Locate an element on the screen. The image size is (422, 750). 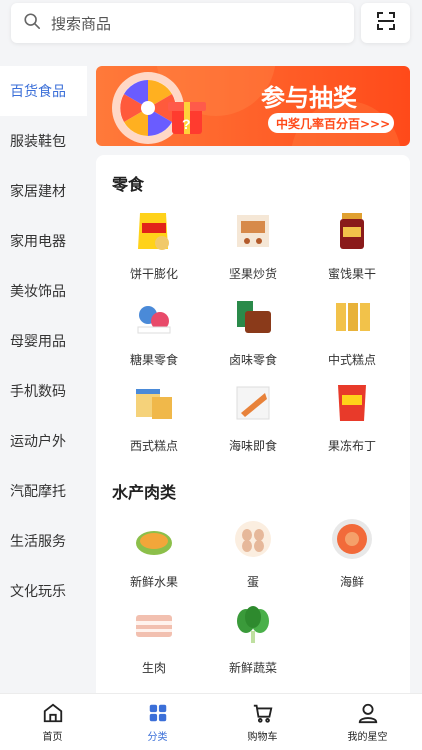
banner-title: 参与抽奖 is located at coordinates (309, 98).